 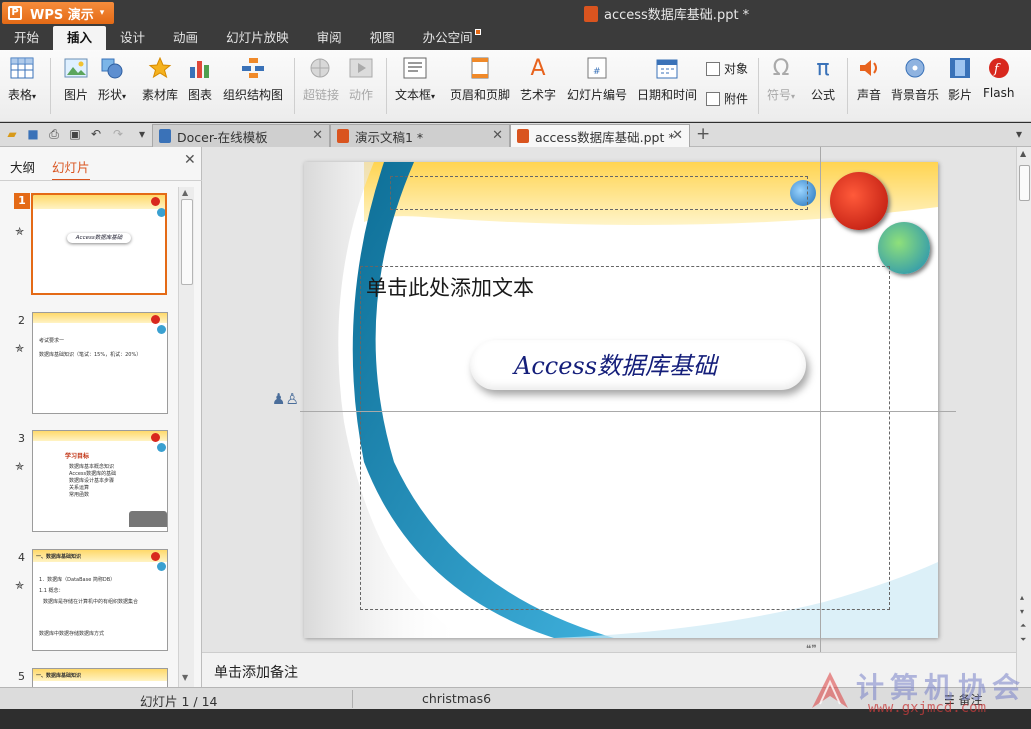 I want to click on main-vertical-scrollbar: ▲ ▴ ▾ ⏶ ⏷, so click(x=1023, y=417).